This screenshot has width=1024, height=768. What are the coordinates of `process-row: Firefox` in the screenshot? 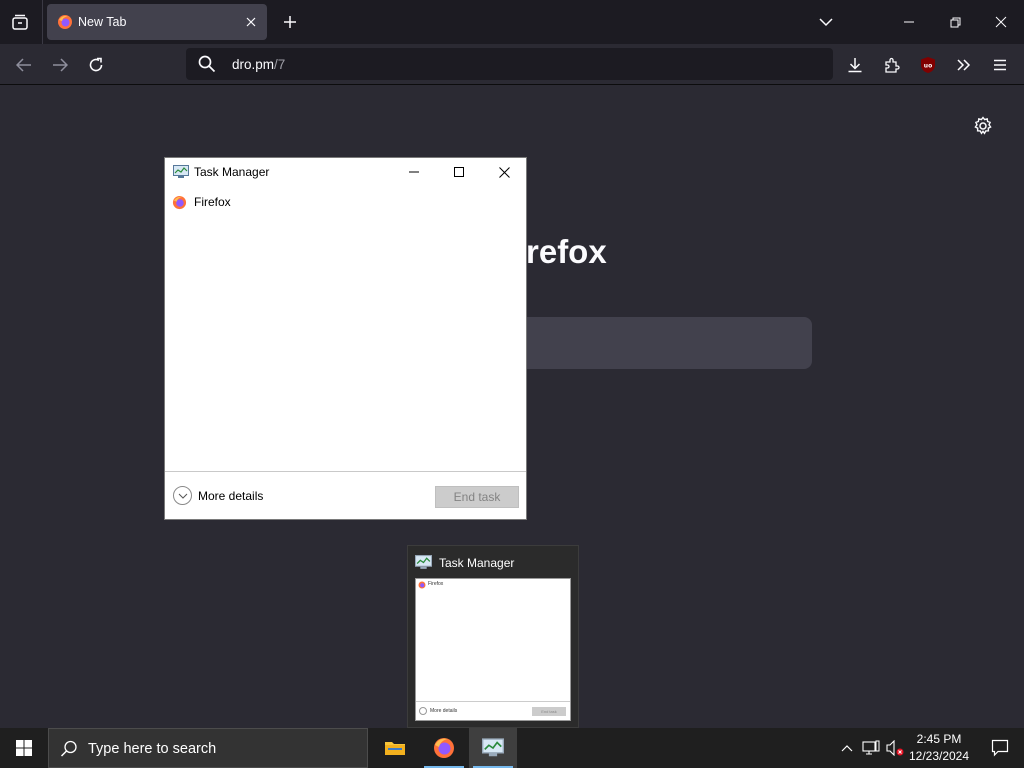 It's located at (345, 202).